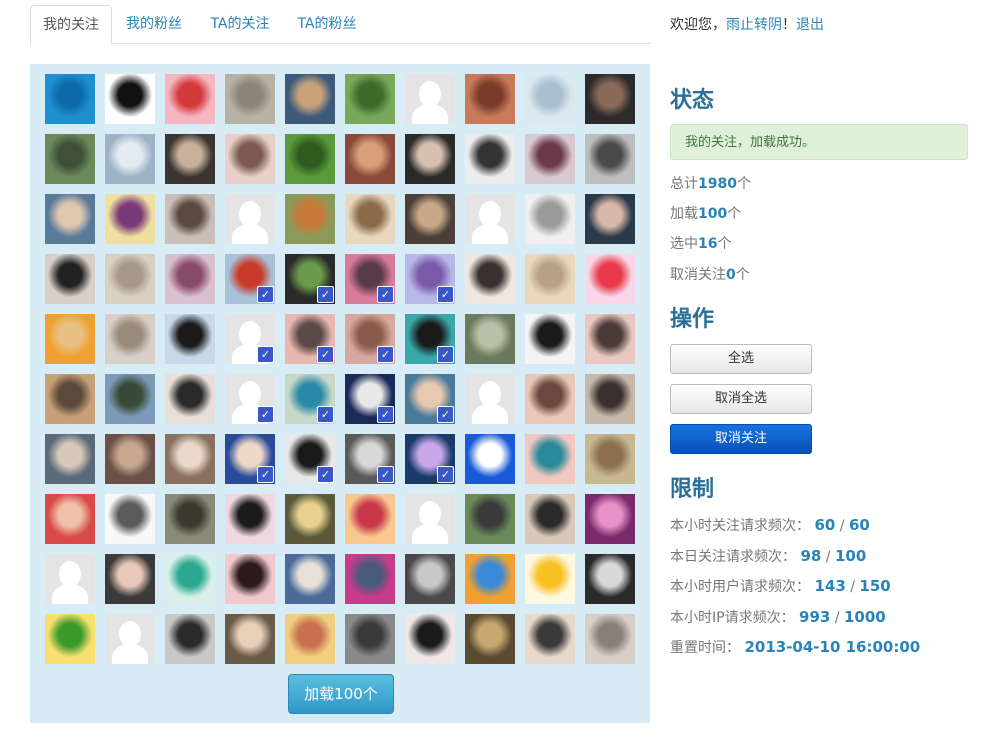 The width and height of the screenshot is (1001, 744). I want to click on tab-ta-fans: TA的粉丝, so click(327, 24).